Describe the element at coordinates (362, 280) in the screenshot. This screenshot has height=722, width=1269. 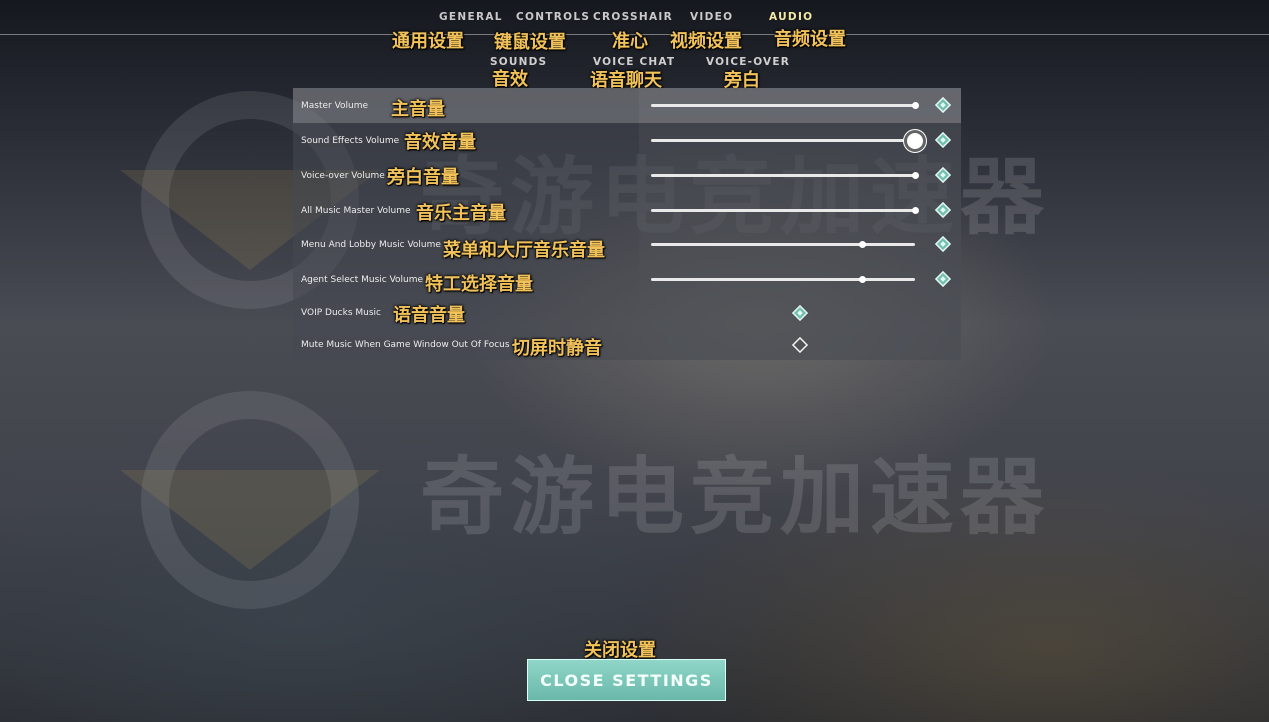
I see `setting-label: Agent Select Music Volume` at that location.